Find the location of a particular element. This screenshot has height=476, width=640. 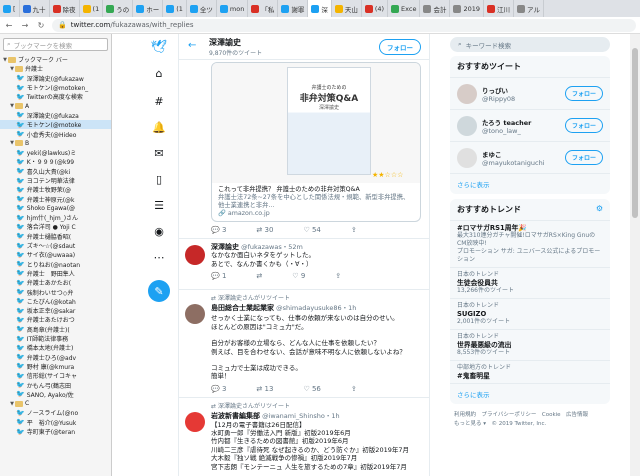

bookmark-item: 🐦 坂本正幸(@sakar is located at coordinates (55, 311).